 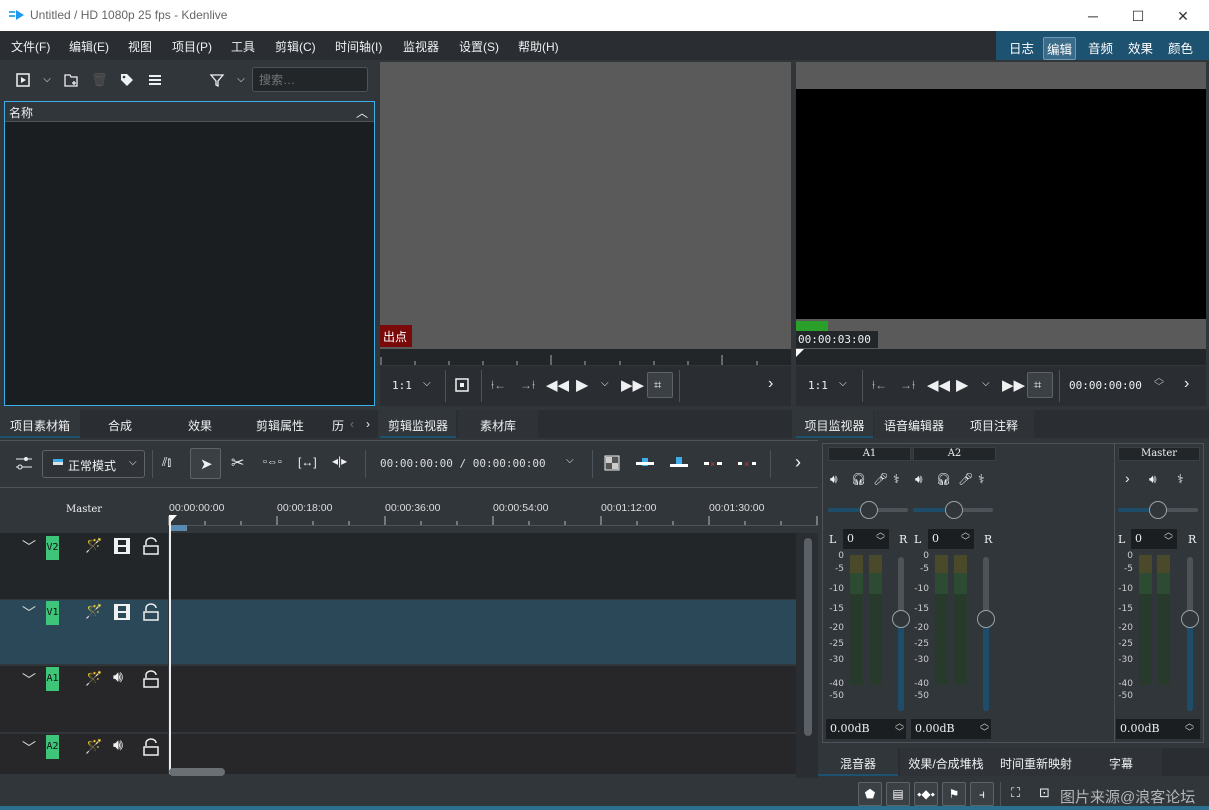 I want to click on tab-subtitles: 字幕, so click(x=1121, y=762).